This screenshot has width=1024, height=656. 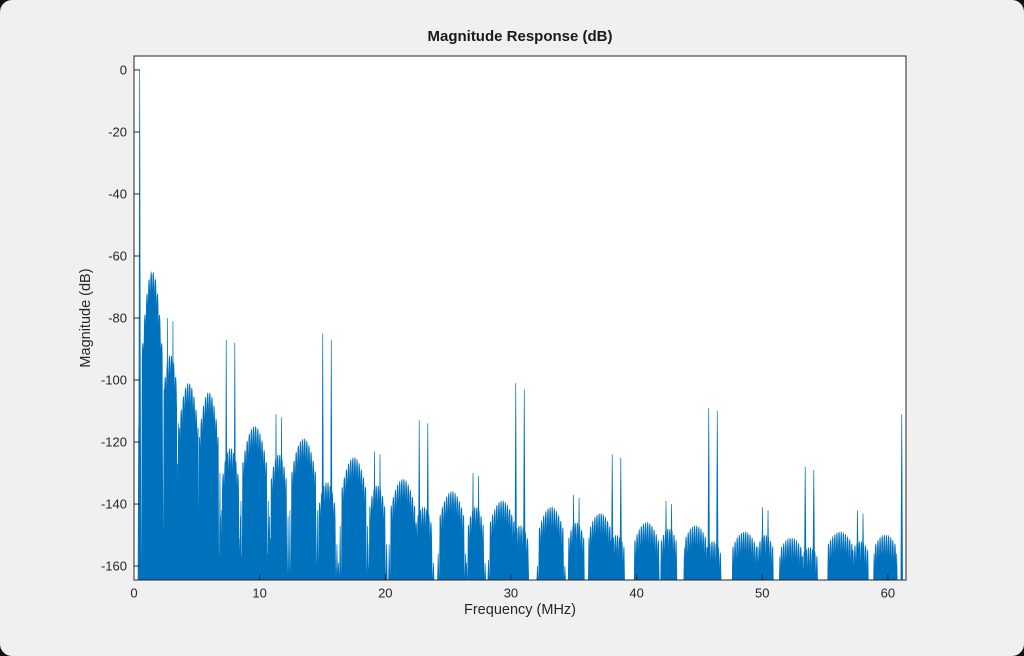 What do you see at coordinates (520, 610) in the screenshot?
I see `x-axis-label: Frequency (MHz)` at bounding box center [520, 610].